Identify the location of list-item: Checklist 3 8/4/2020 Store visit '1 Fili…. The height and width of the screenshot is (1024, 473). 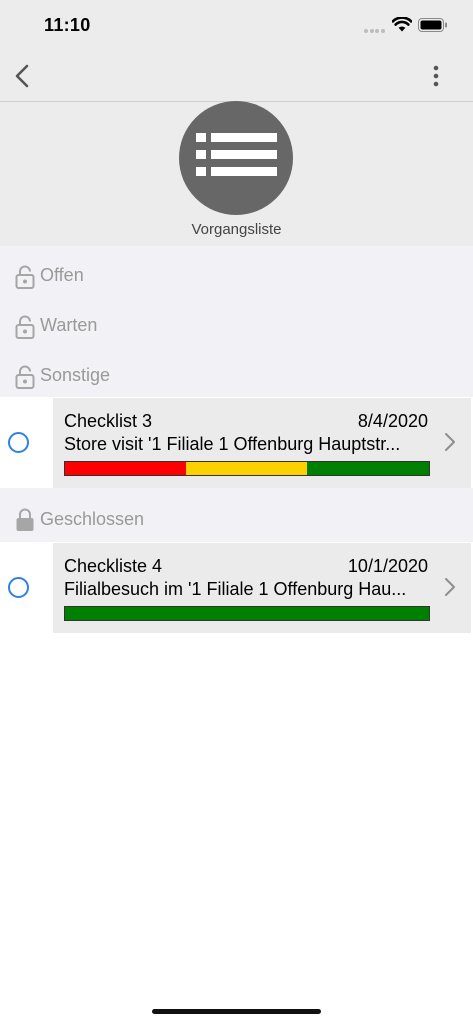
(236, 443).